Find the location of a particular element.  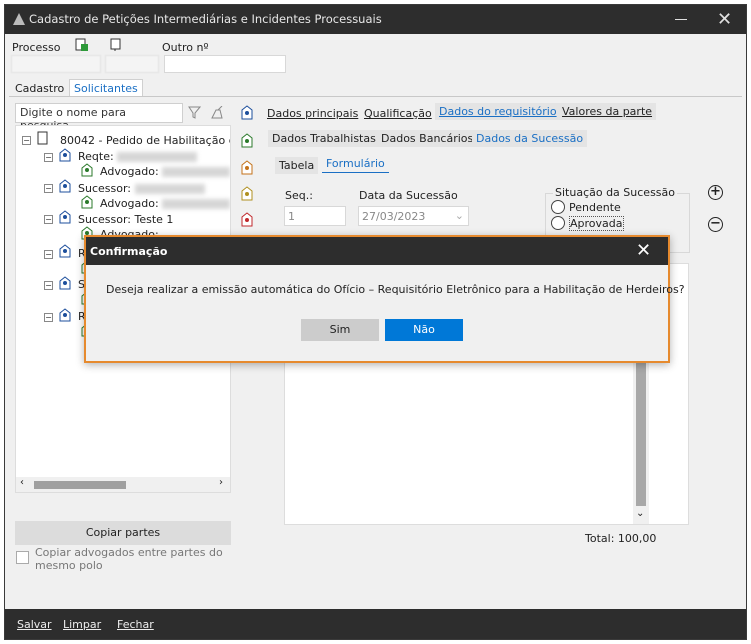

tab-cadastro: Cadastro is located at coordinates (39, 88).